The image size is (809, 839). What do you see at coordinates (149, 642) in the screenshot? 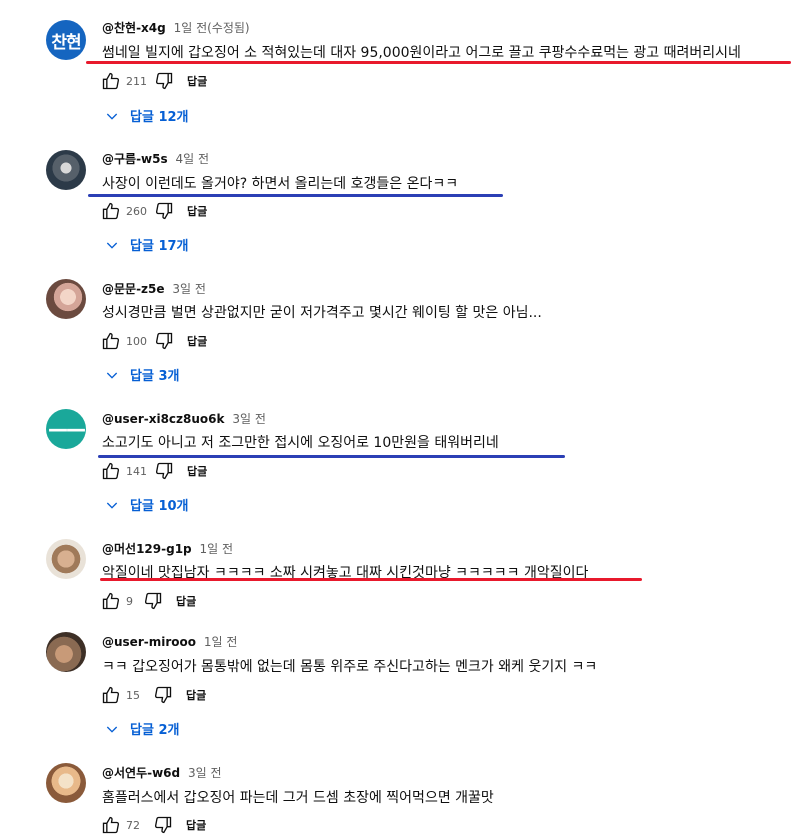
I see `comment-author: @user-mirooo` at bounding box center [149, 642].